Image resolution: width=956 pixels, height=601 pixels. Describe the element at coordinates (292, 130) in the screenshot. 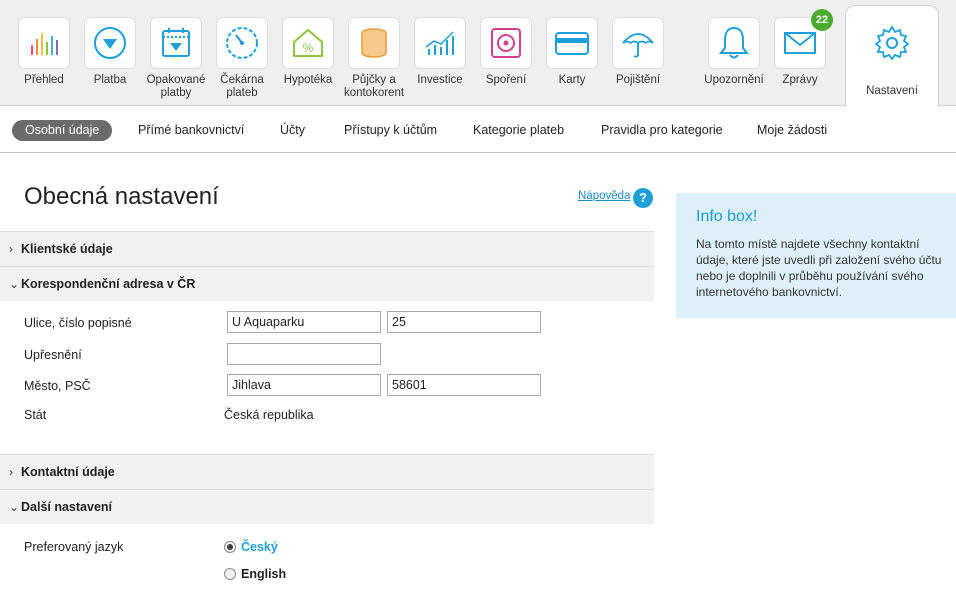

I see `subnav-ucty: Účty` at that location.